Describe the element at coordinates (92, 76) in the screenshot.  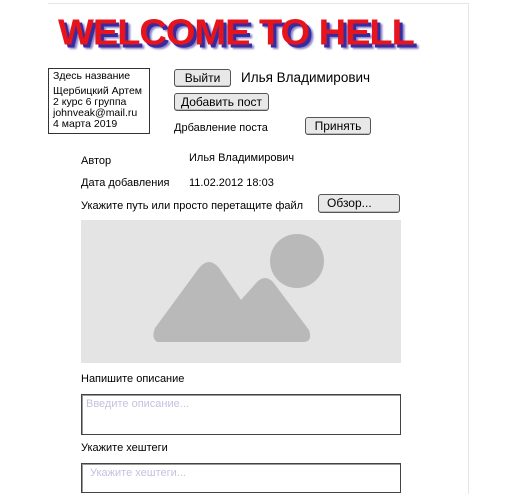
I see `info-title: Здесь название` at that location.